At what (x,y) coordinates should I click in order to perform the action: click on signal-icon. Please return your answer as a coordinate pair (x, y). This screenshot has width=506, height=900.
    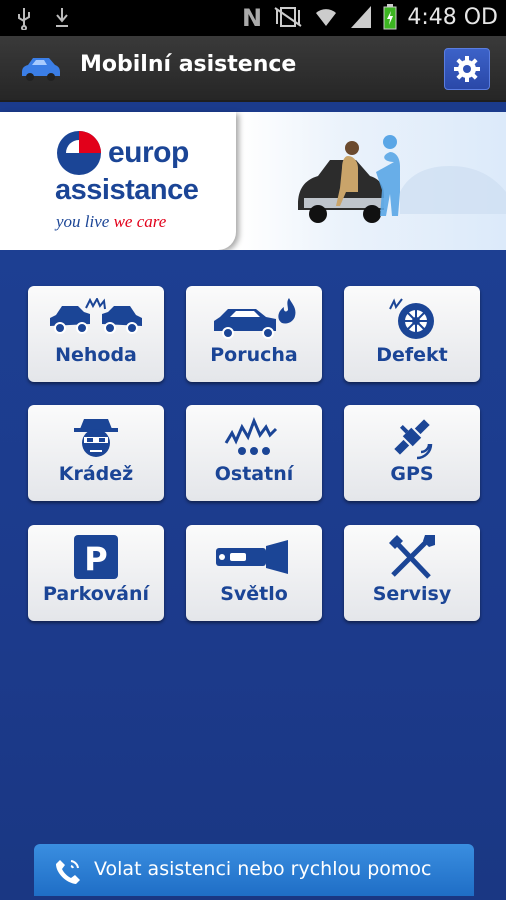
    Looking at the image, I should click on (361, 17).